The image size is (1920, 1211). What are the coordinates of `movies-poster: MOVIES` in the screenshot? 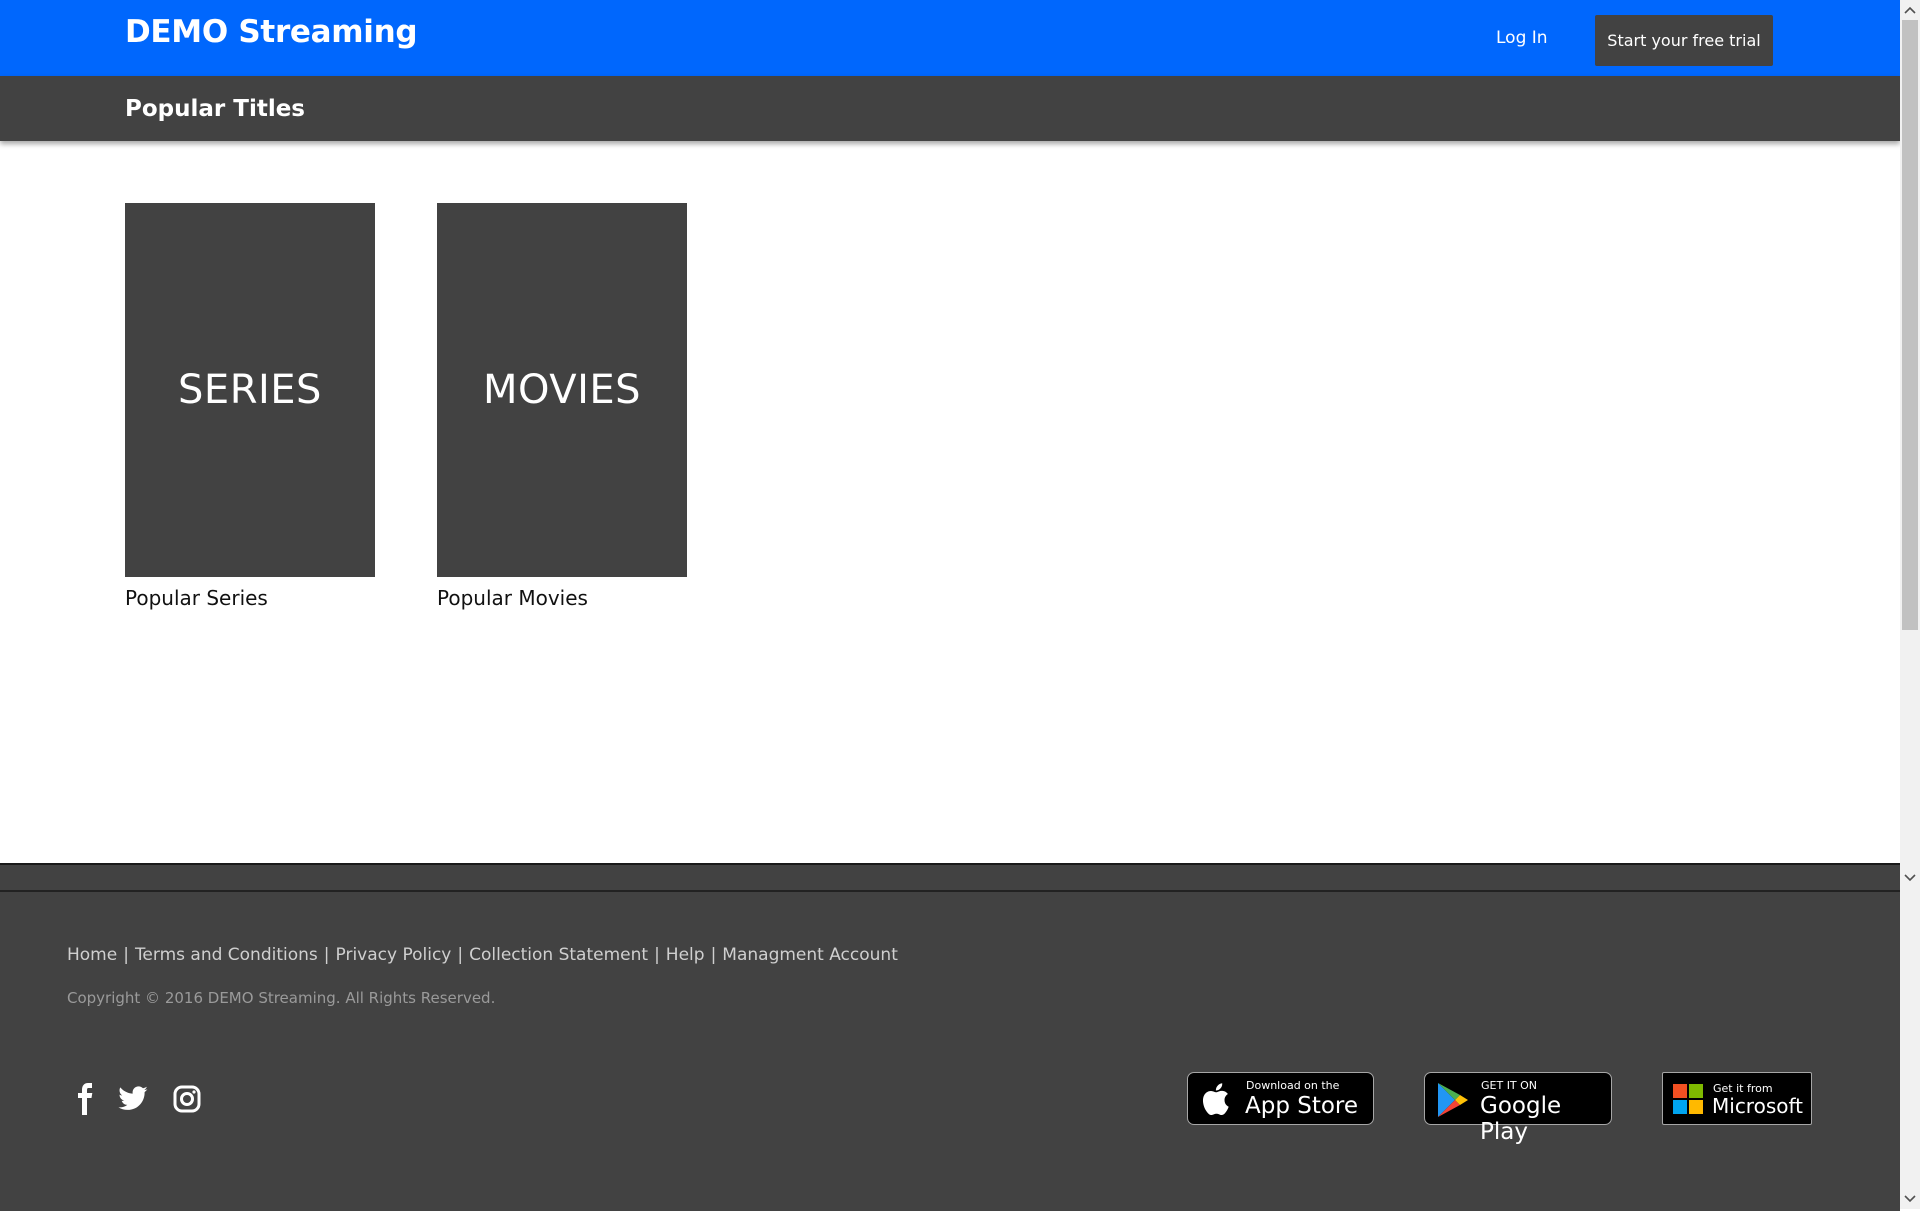 It's located at (562, 390).